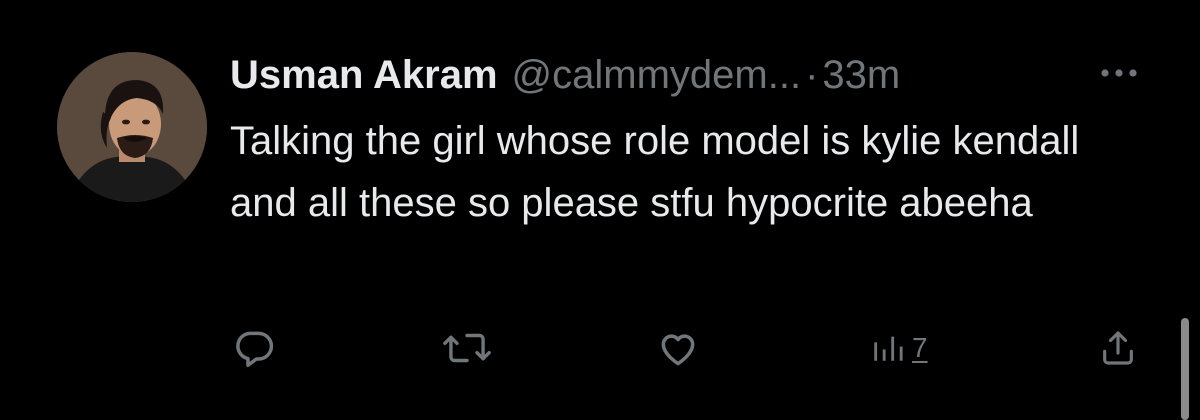 The image size is (1200, 420). I want to click on share-button, so click(1118, 348).